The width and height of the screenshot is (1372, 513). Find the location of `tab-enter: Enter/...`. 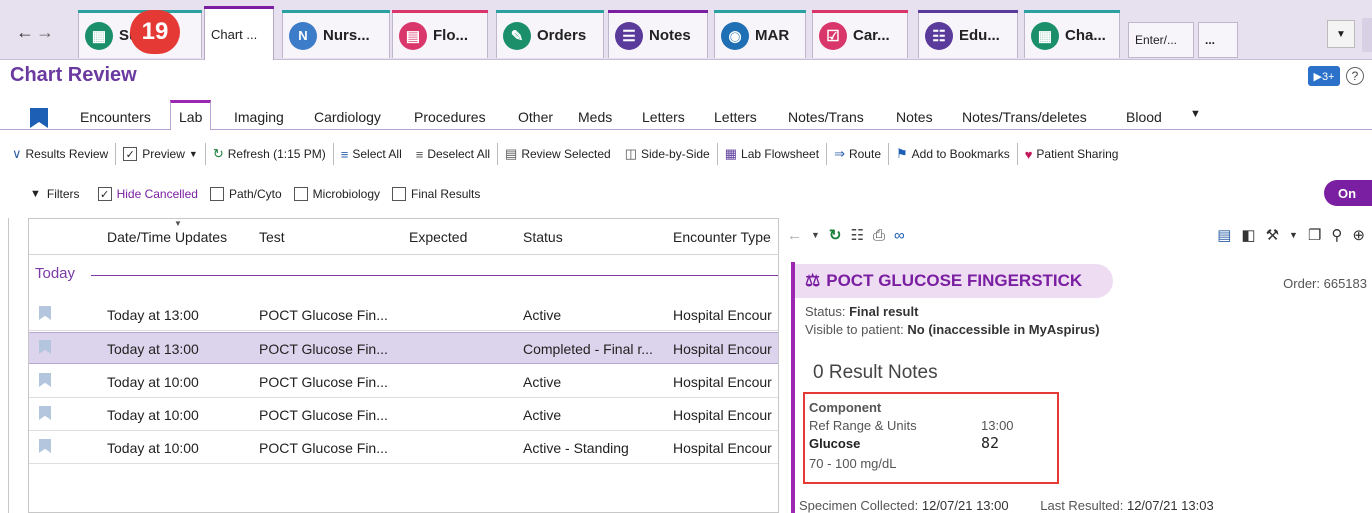

tab-enter: Enter/... is located at coordinates (1161, 40).